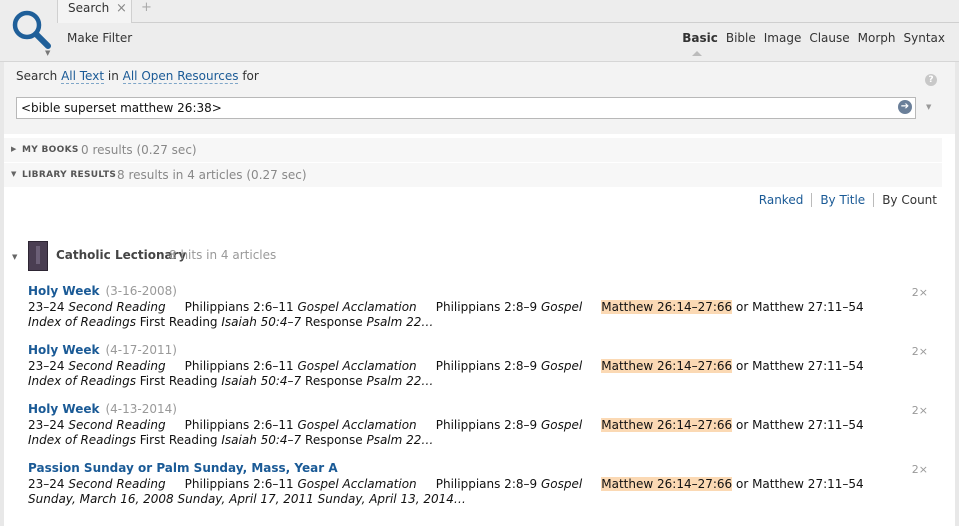 The image size is (959, 526). Describe the element at coordinates (146, 7) in the screenshot. I see `add-tab-icon: +` at that location.